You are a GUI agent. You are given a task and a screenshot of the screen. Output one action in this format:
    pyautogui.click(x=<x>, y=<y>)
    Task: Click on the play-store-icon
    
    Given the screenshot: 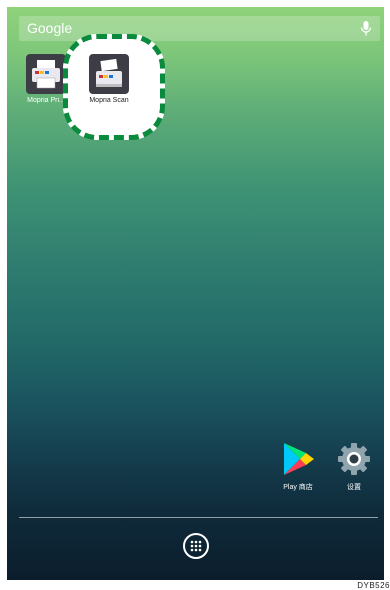 What is the action you would take?
    pyautogui.click(x=298, y=459)
    